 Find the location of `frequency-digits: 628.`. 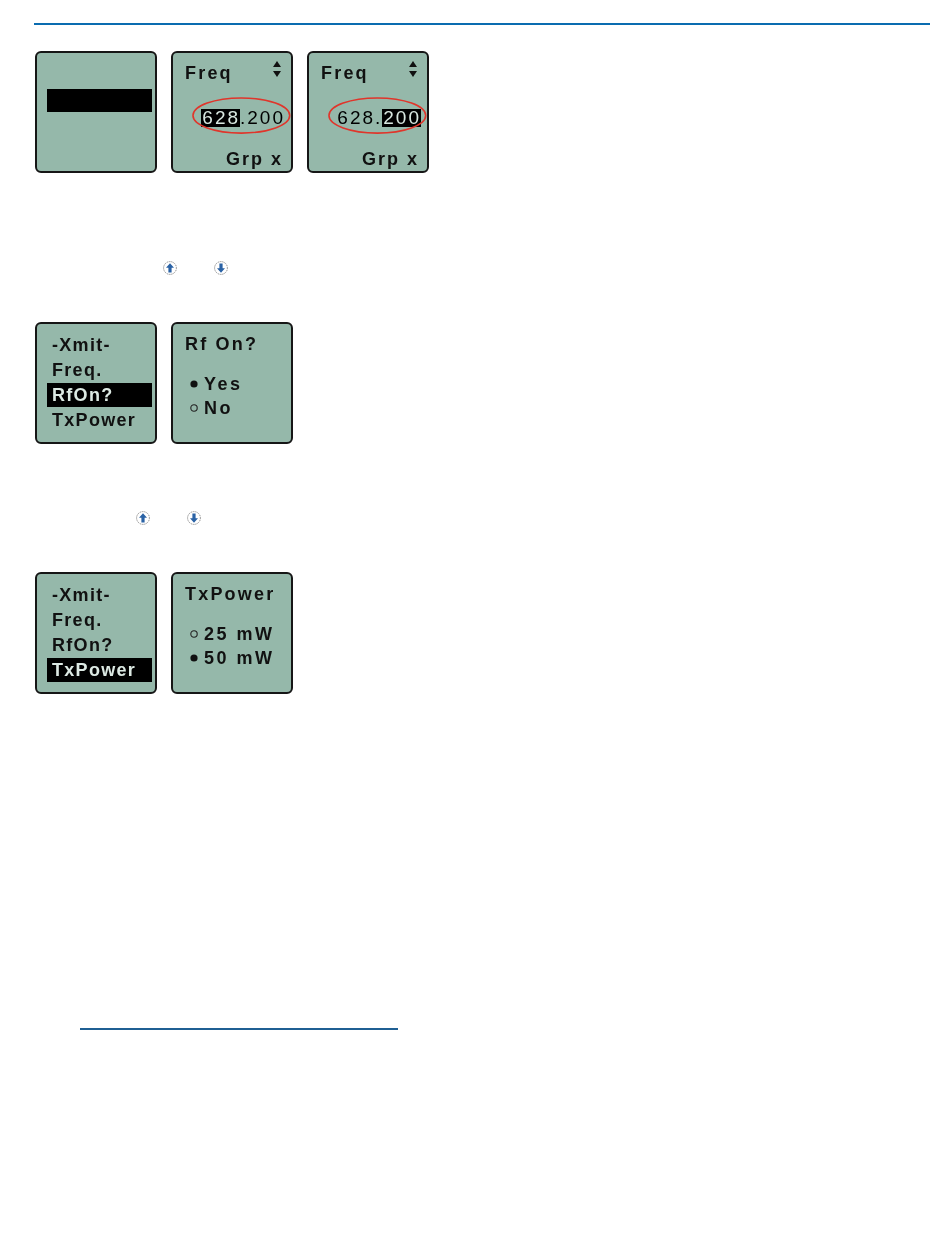

frequency-digits: 628. is located at coordinates (360, 118).